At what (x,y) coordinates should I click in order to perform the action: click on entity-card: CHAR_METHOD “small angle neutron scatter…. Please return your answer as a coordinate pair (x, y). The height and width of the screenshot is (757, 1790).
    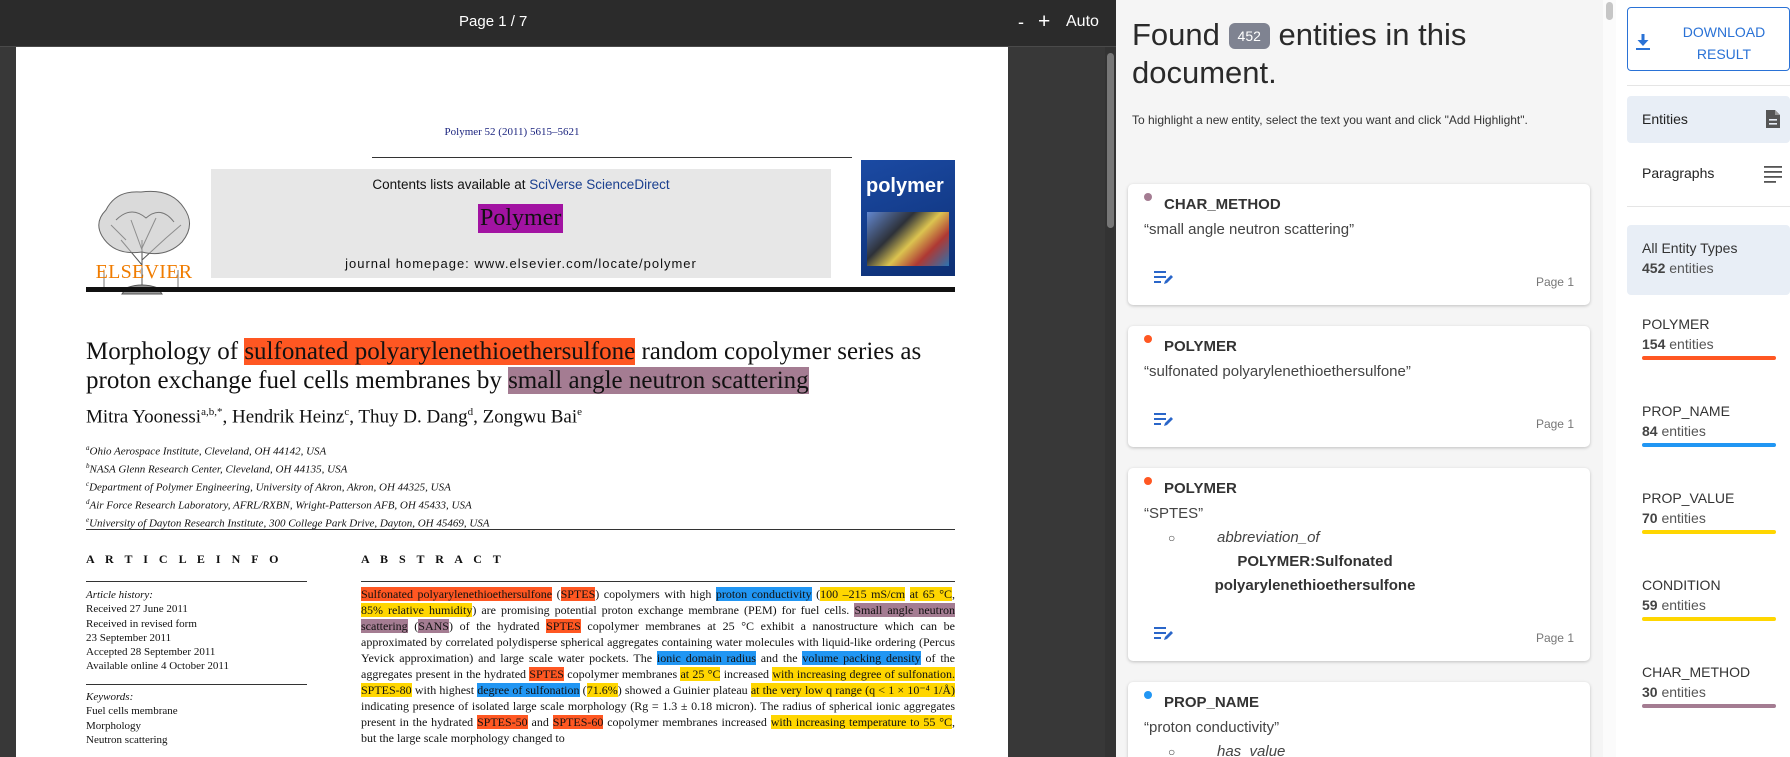
    Looking at the image, I should click on (1359, 244).